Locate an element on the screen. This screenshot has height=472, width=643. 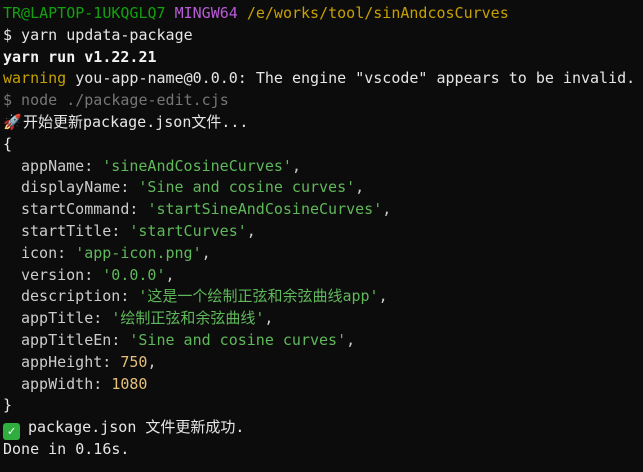
field-value: 'startSineAndCosineCurves' is located at coordinates (265, 209).